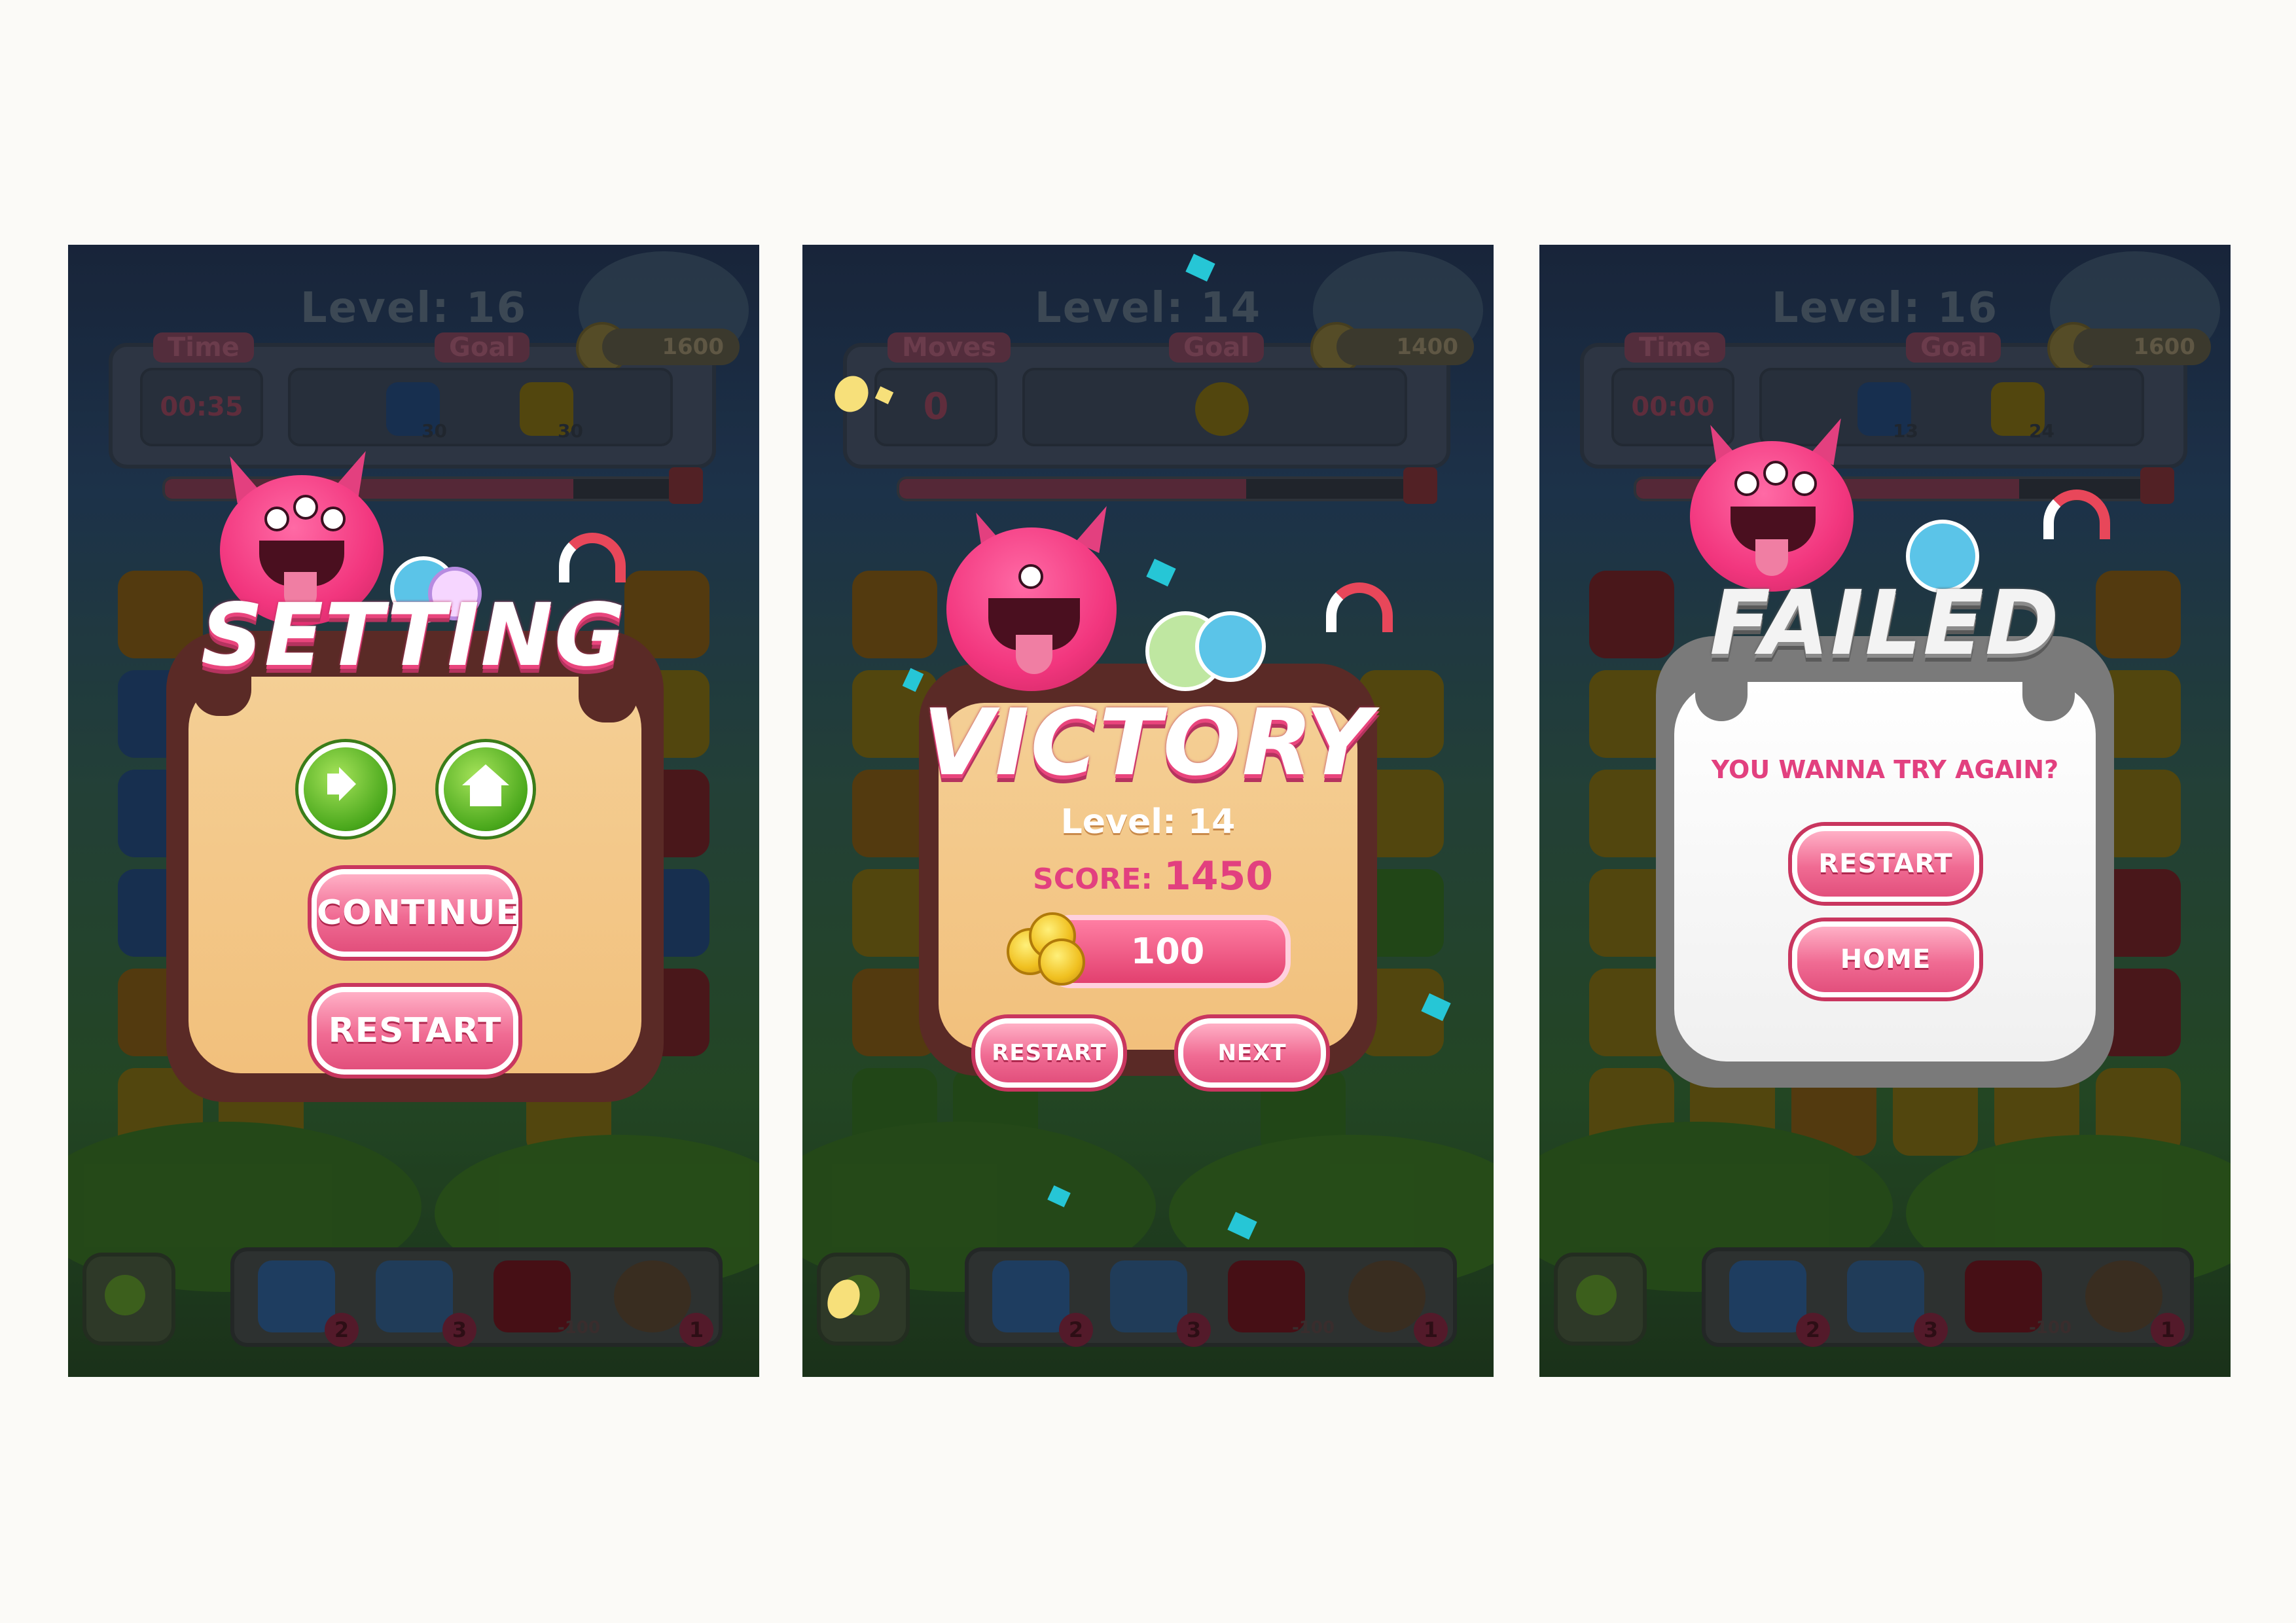  I want to click on sound-toggle-button, so click(345, 789).